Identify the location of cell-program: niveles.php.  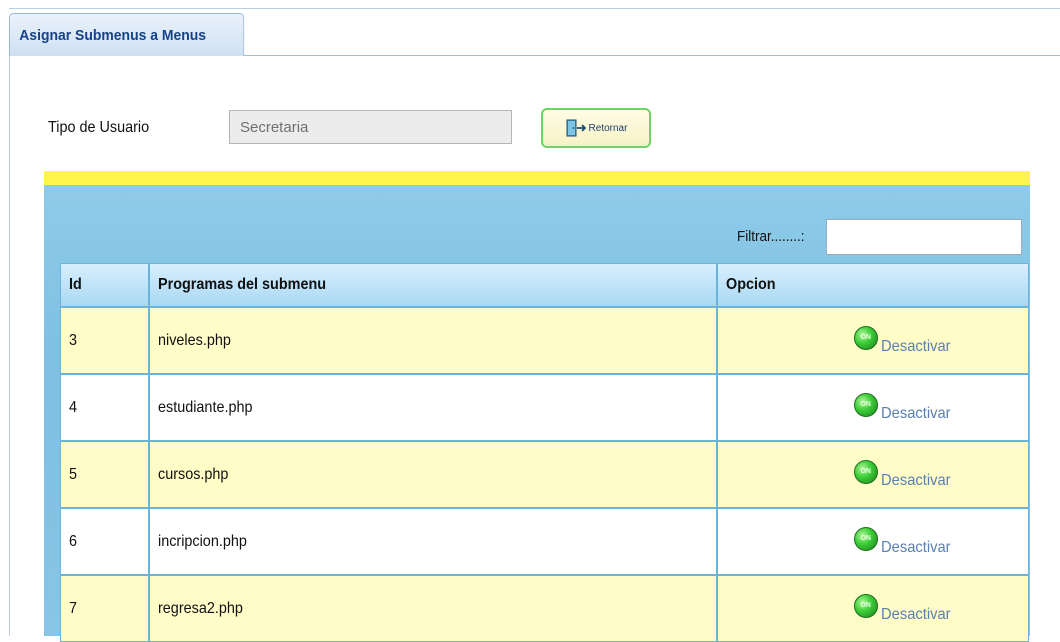
(433, 340).